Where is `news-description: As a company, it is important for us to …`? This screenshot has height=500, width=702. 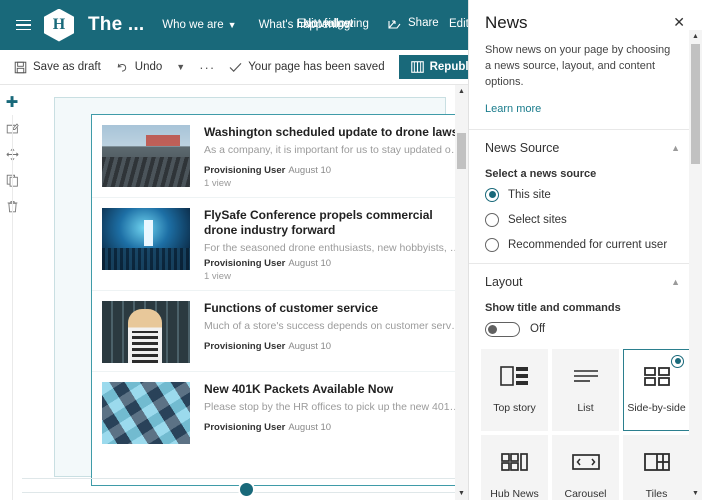
news-description: As a company, it is important for us to … is located at coordinates (333, 150).